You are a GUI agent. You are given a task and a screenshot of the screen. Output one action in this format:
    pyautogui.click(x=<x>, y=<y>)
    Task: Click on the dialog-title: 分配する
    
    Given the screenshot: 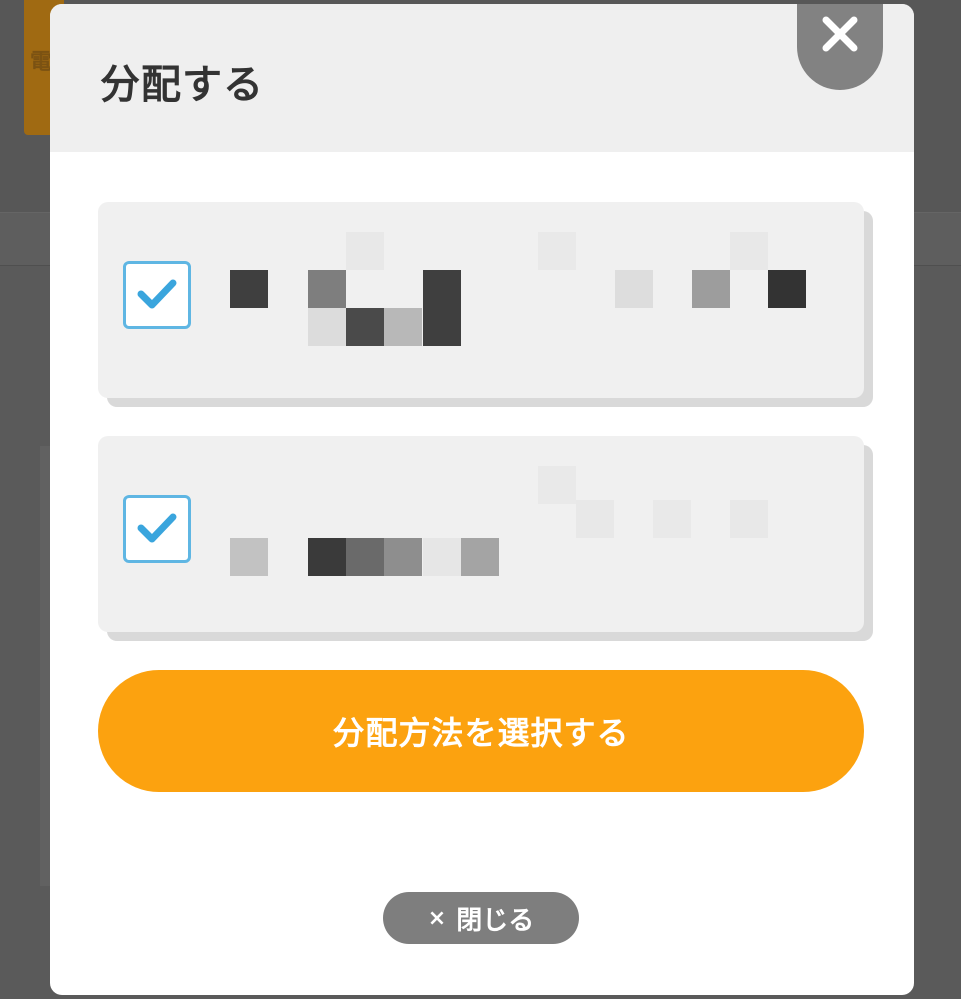 What is the action you would take?
    pyautogui.click(x=182, y=85)
    